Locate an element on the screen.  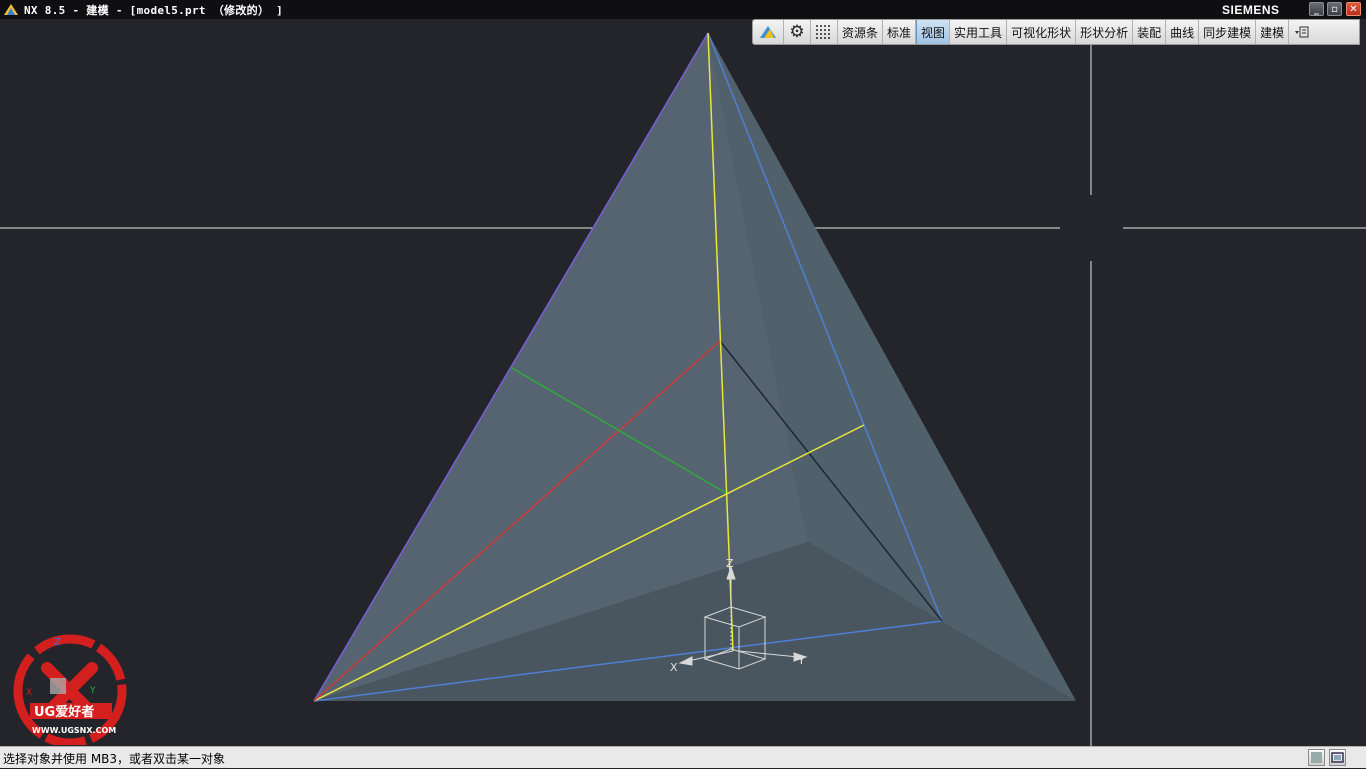
minimize-button: _ is located at coordinates (1316, 9).